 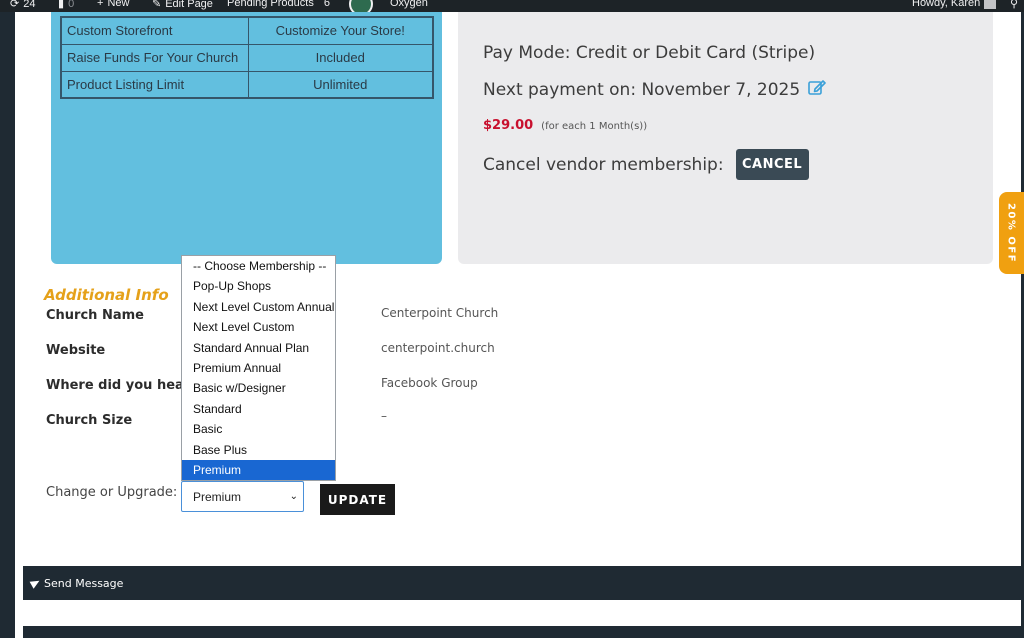 What do you see at coordinates (384, 416) in the screenshot?
I see `church-size-value: –` at bounding box center [384, 416].